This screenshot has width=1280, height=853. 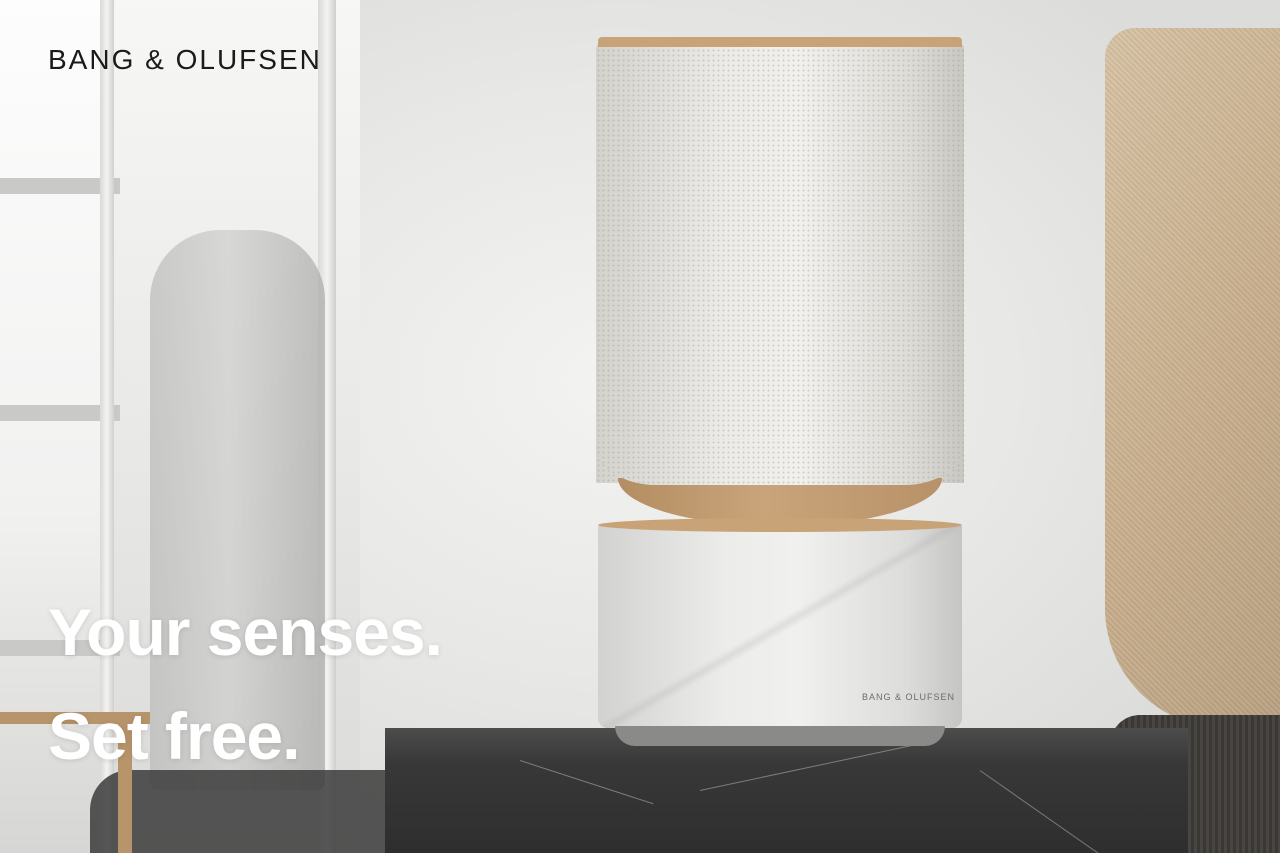 What do you see at coordinates (245, 632) in the screenshot?
I see `headline-line-1: Your senses.` at bounding box center [245, 632].